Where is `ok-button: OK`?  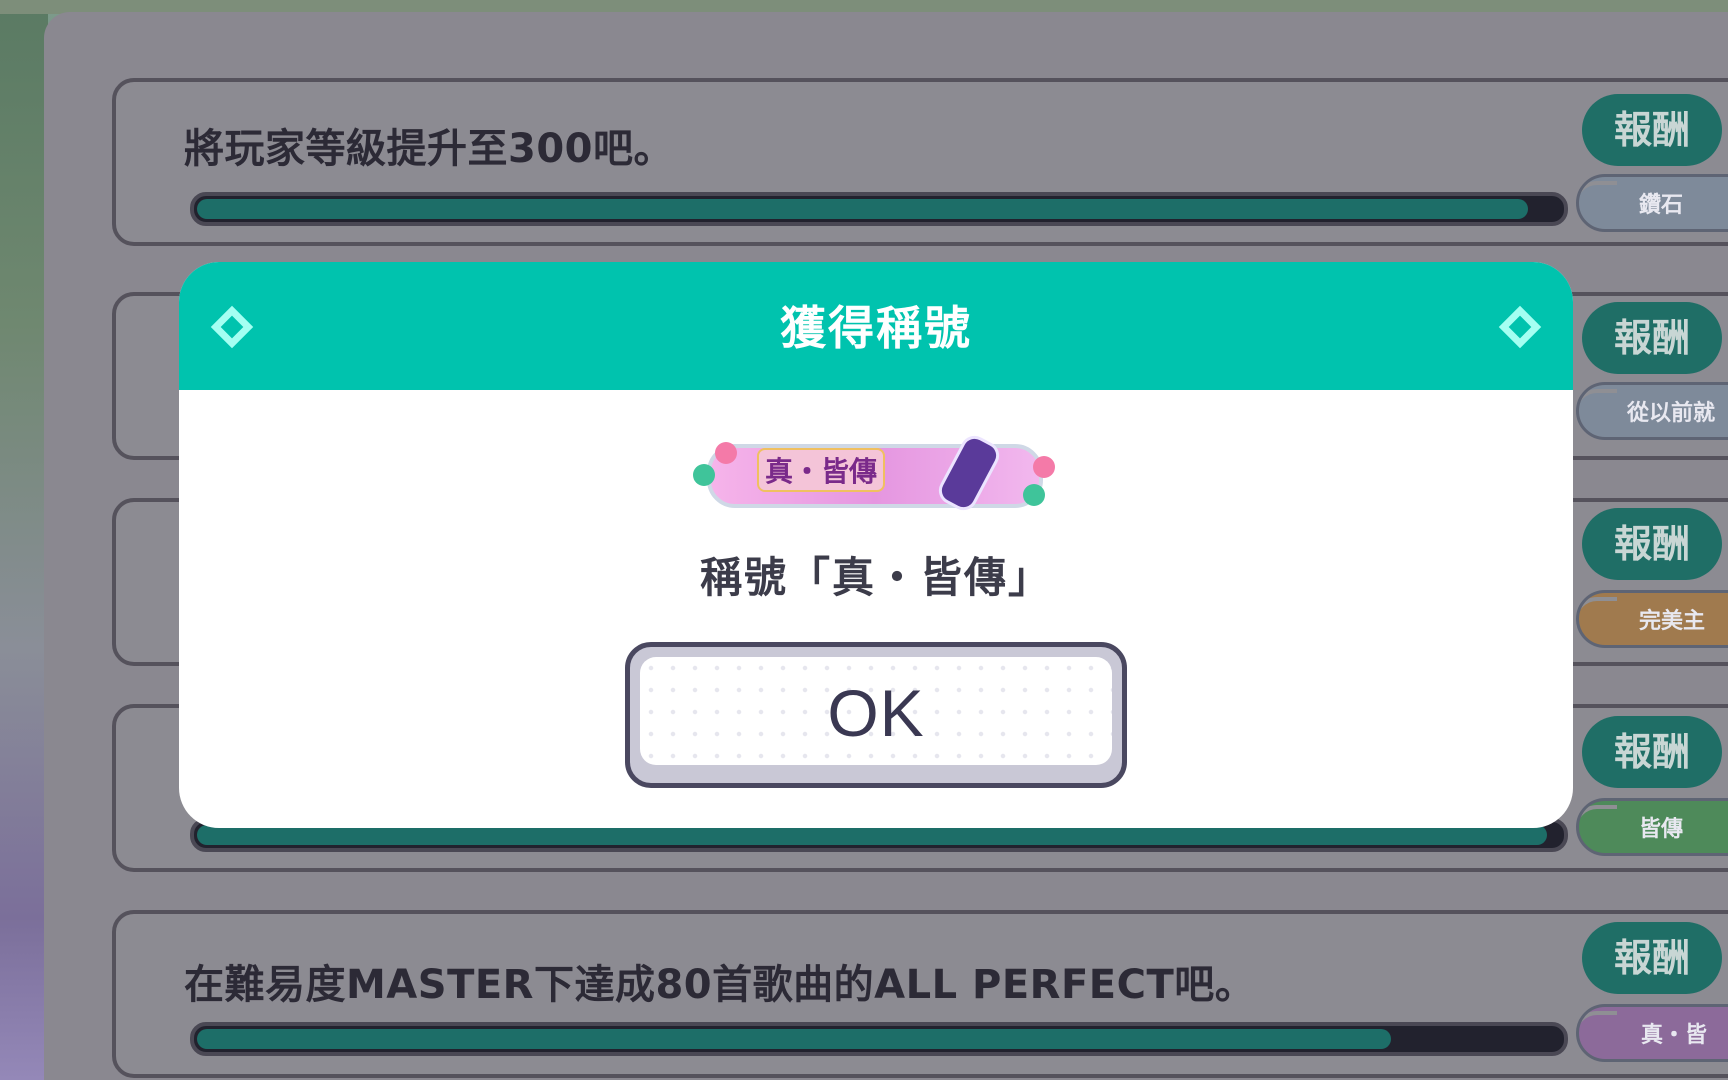
ok-button: OK is located at coordinates (876, 715).